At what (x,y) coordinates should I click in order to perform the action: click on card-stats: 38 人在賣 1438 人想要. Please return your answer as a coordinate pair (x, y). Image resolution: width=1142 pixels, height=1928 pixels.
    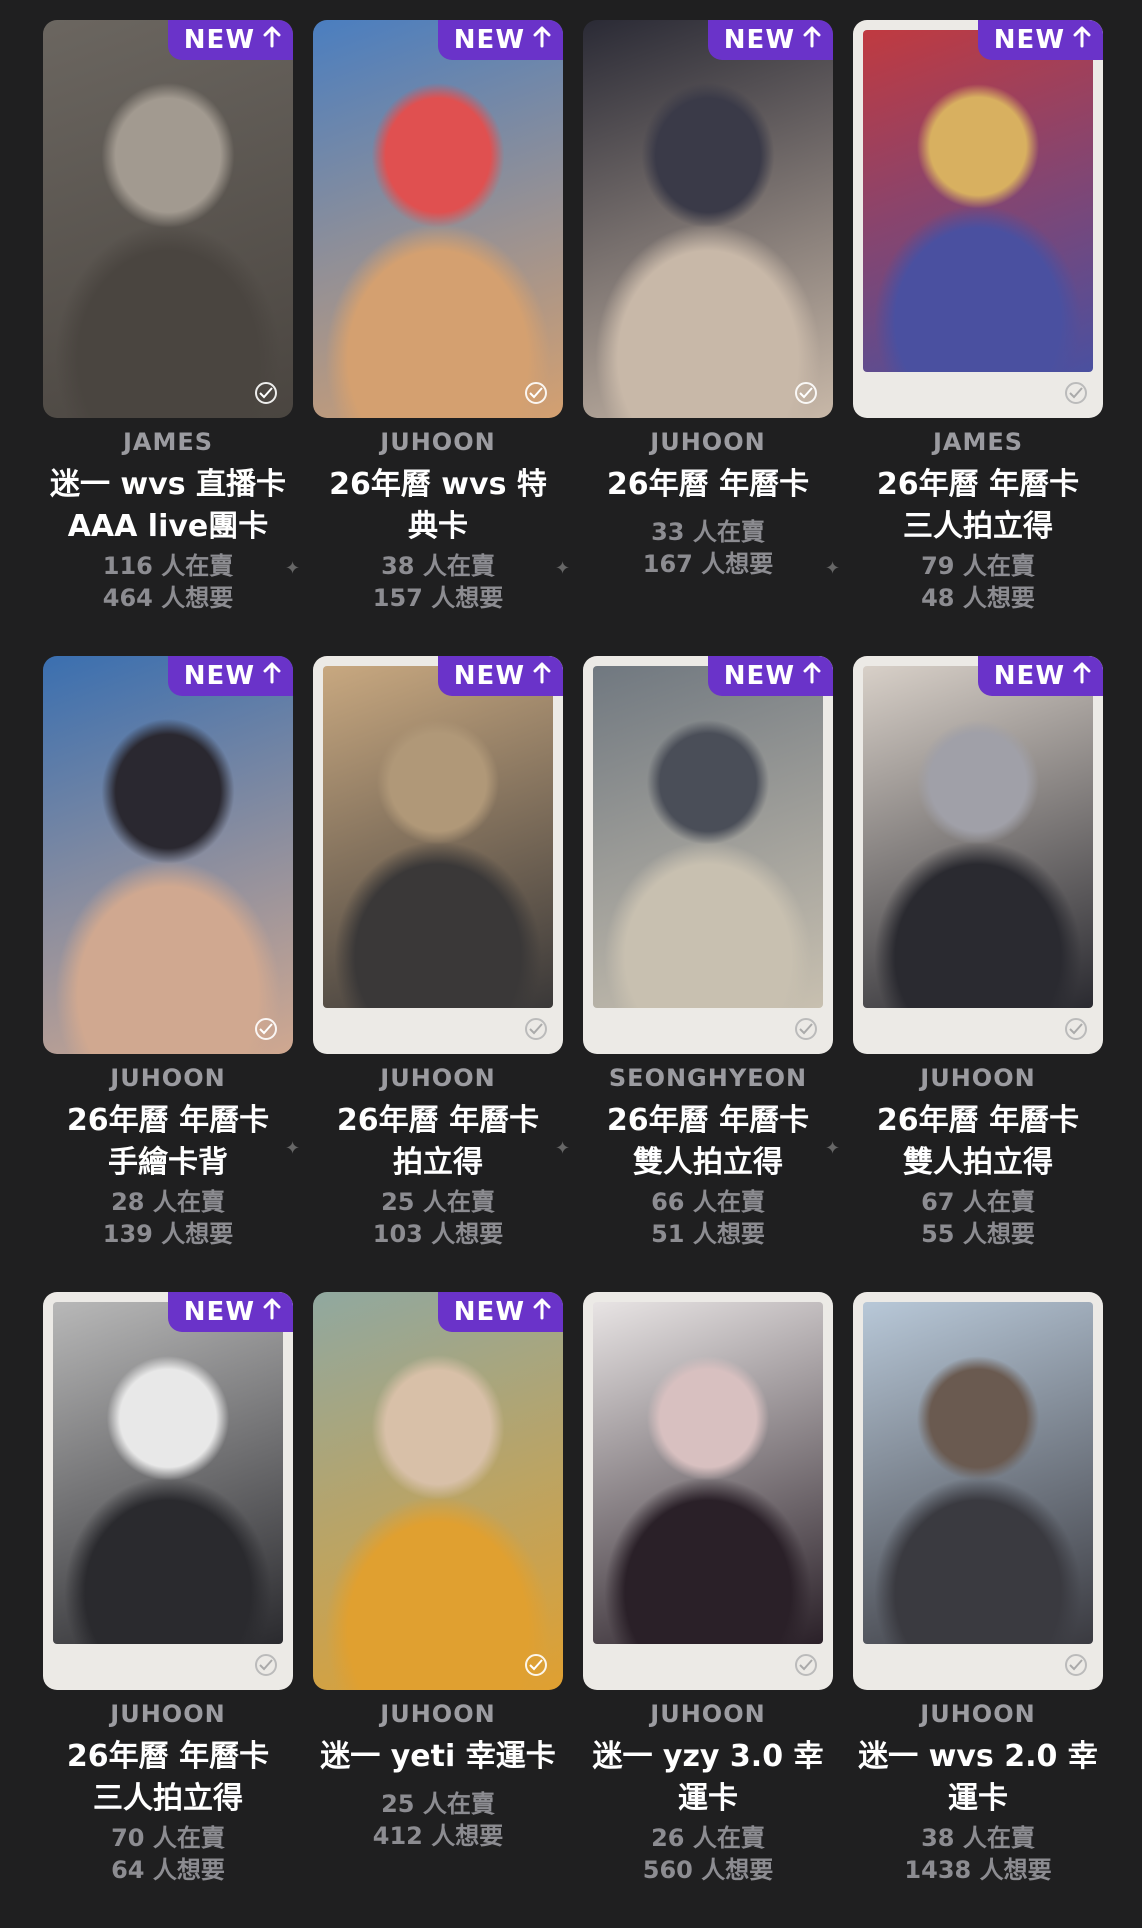
    Looking at the image, I should click on (978, 1854).